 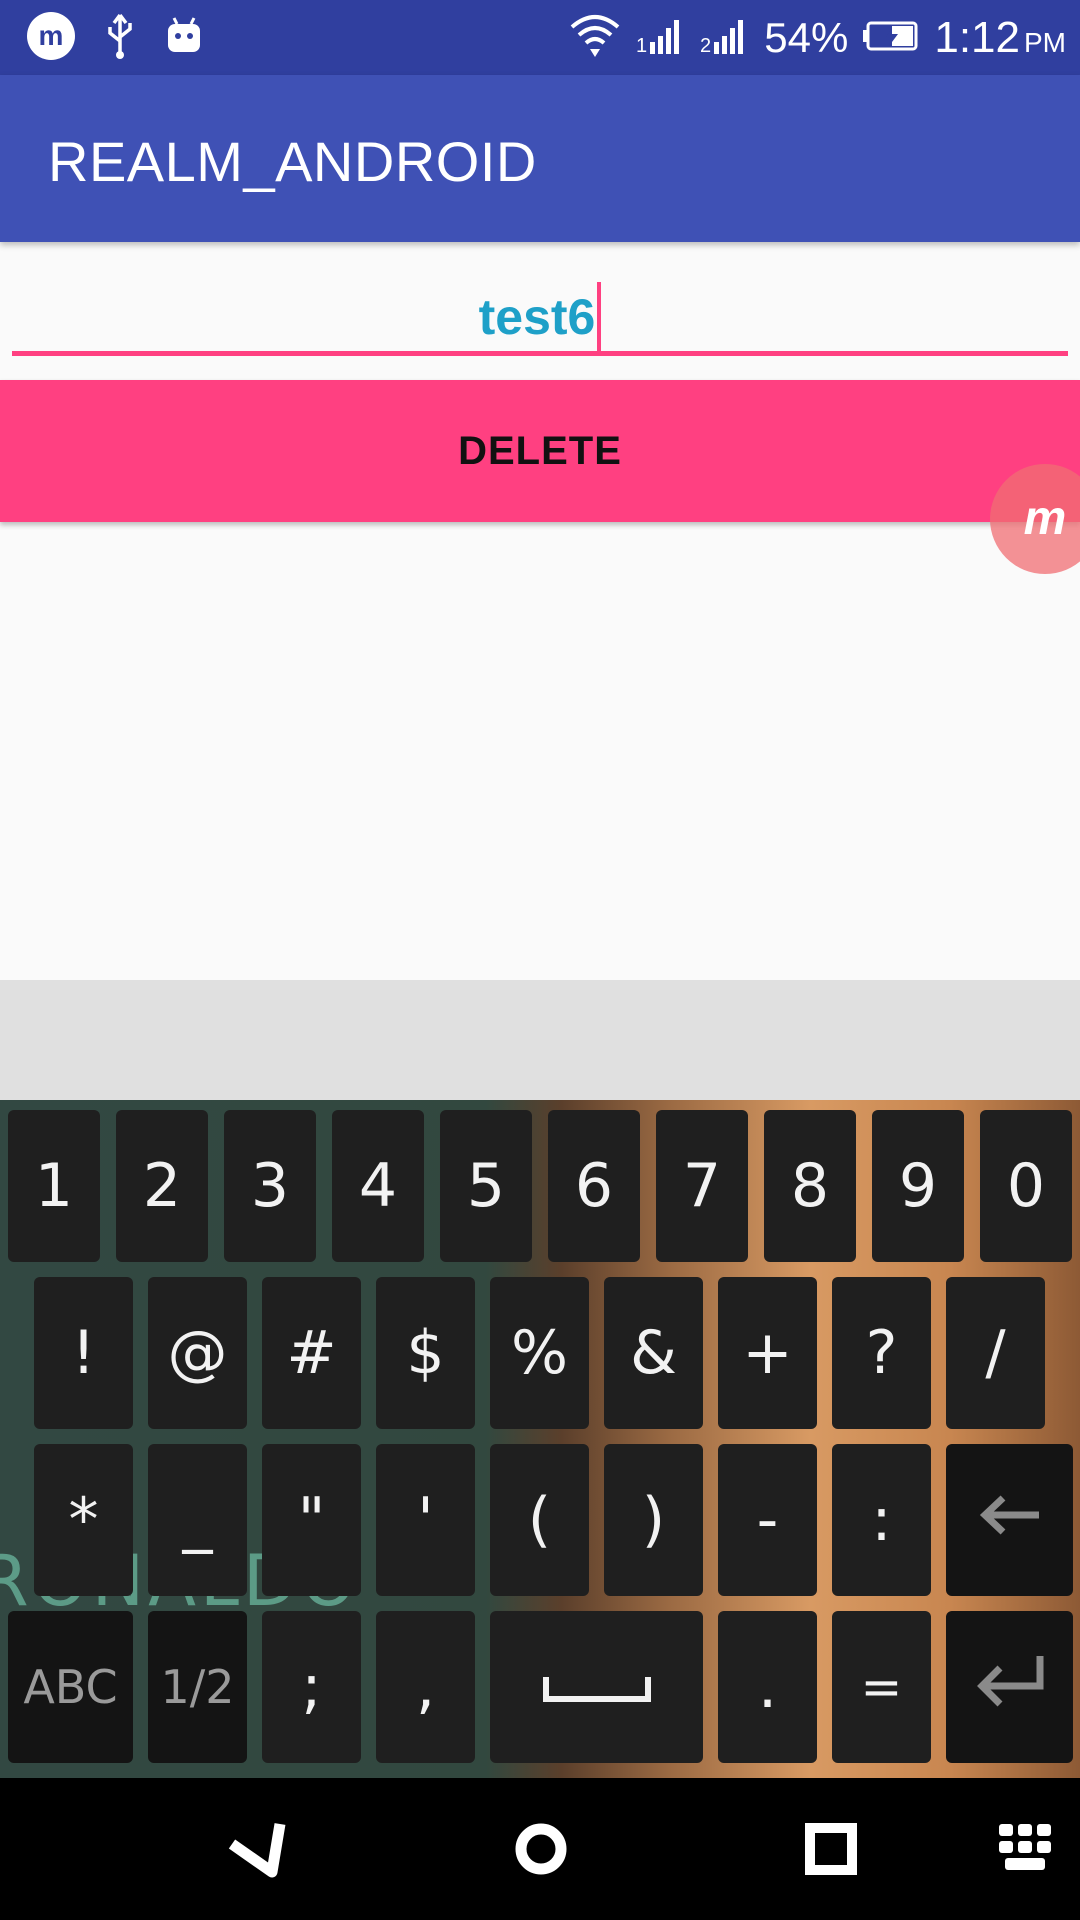 I want to click on navigation-bar, so click(x=540, y=1849).